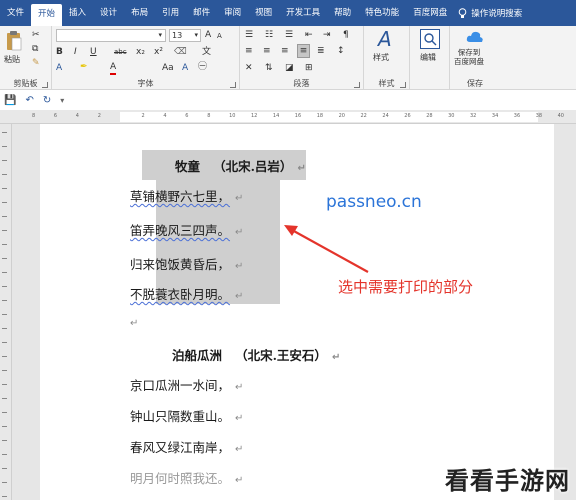  Describe the element at coordinates (26, 58) in the screenshot. I see `clipboard-group: 粘贴 ✂ ⧉ ✎ 剪贴板` at that location.